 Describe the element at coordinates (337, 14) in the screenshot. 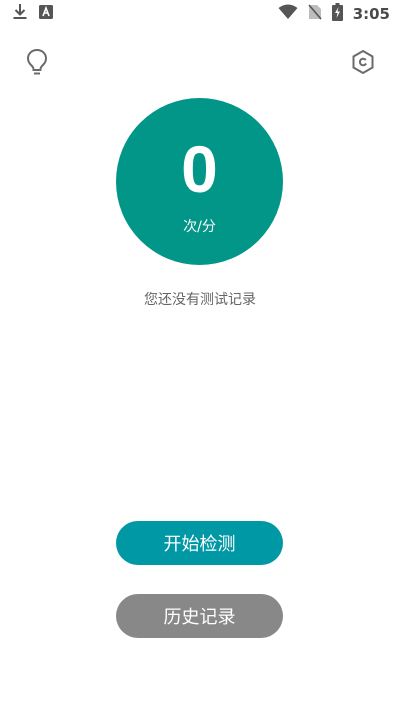

I see `battery-charging-icon` at that location.